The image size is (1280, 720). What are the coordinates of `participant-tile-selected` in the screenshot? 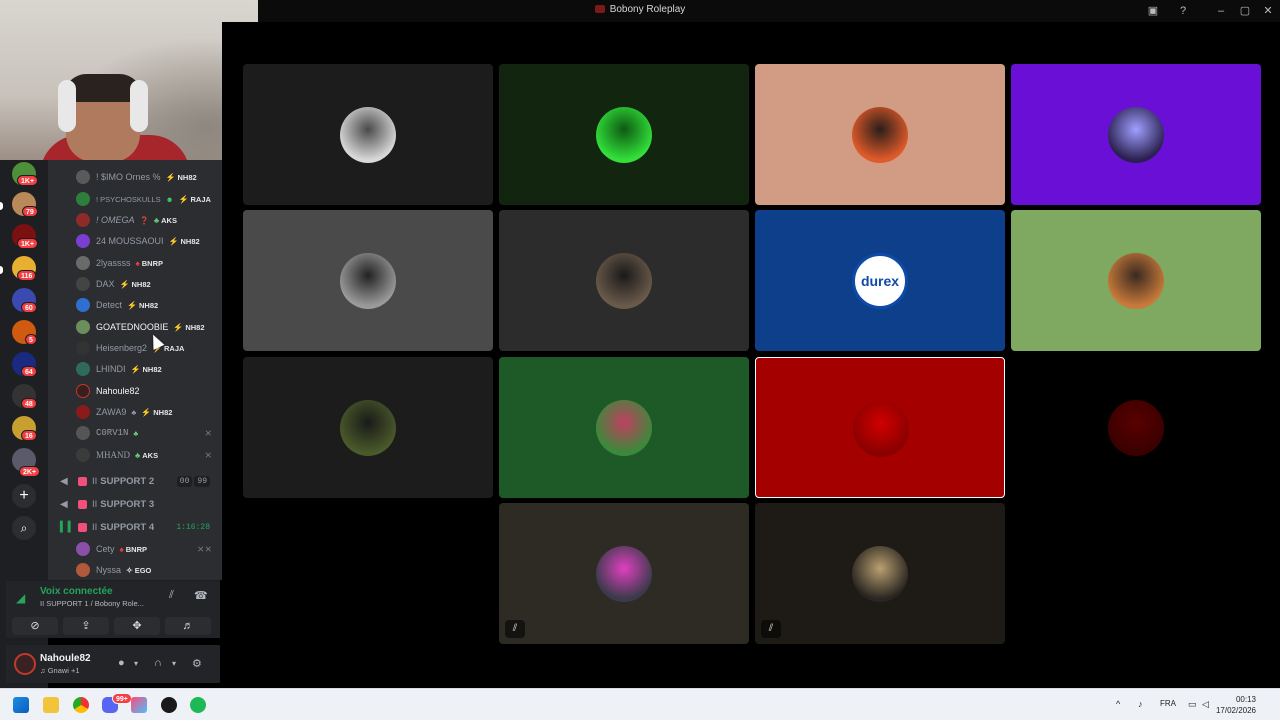 It's located at (880, 427).